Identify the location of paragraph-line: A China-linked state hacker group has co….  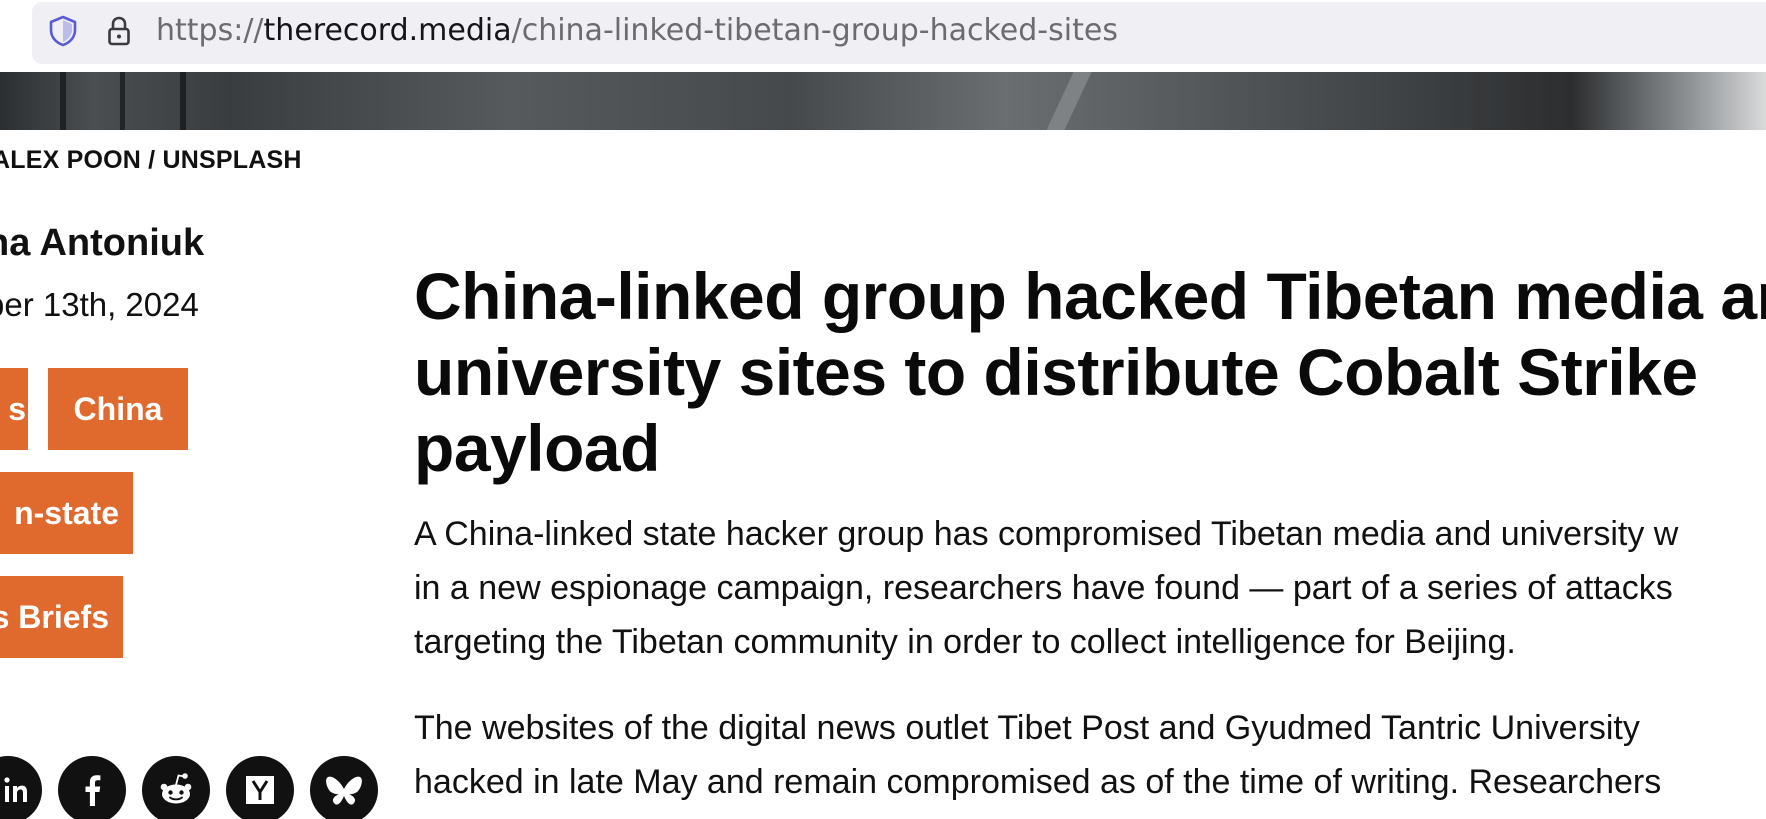
(1046, 534).